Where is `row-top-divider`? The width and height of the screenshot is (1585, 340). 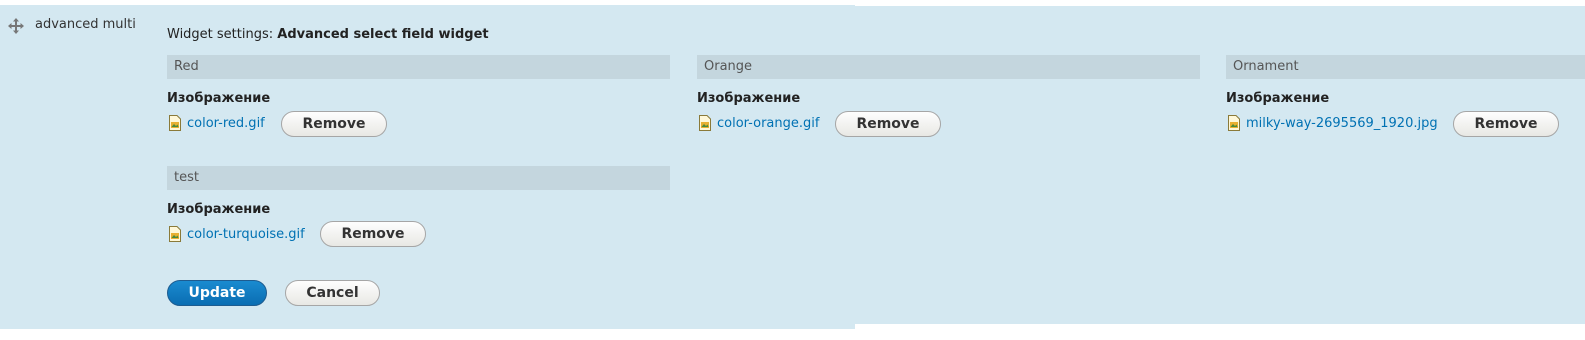 row-top-divider is located at coordinates (1220, 3).